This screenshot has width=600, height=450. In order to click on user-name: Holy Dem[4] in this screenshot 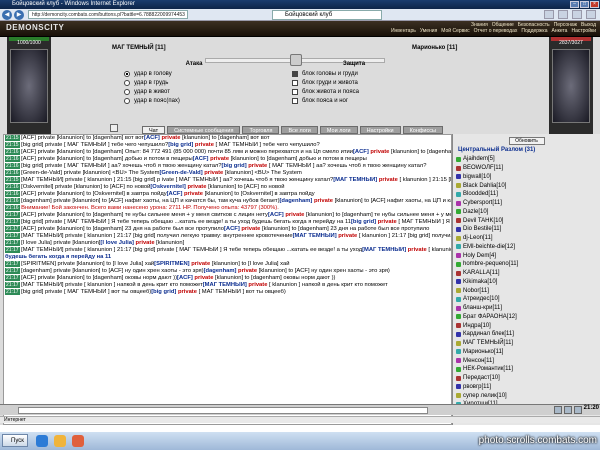, I will do `click(479, 256)`.